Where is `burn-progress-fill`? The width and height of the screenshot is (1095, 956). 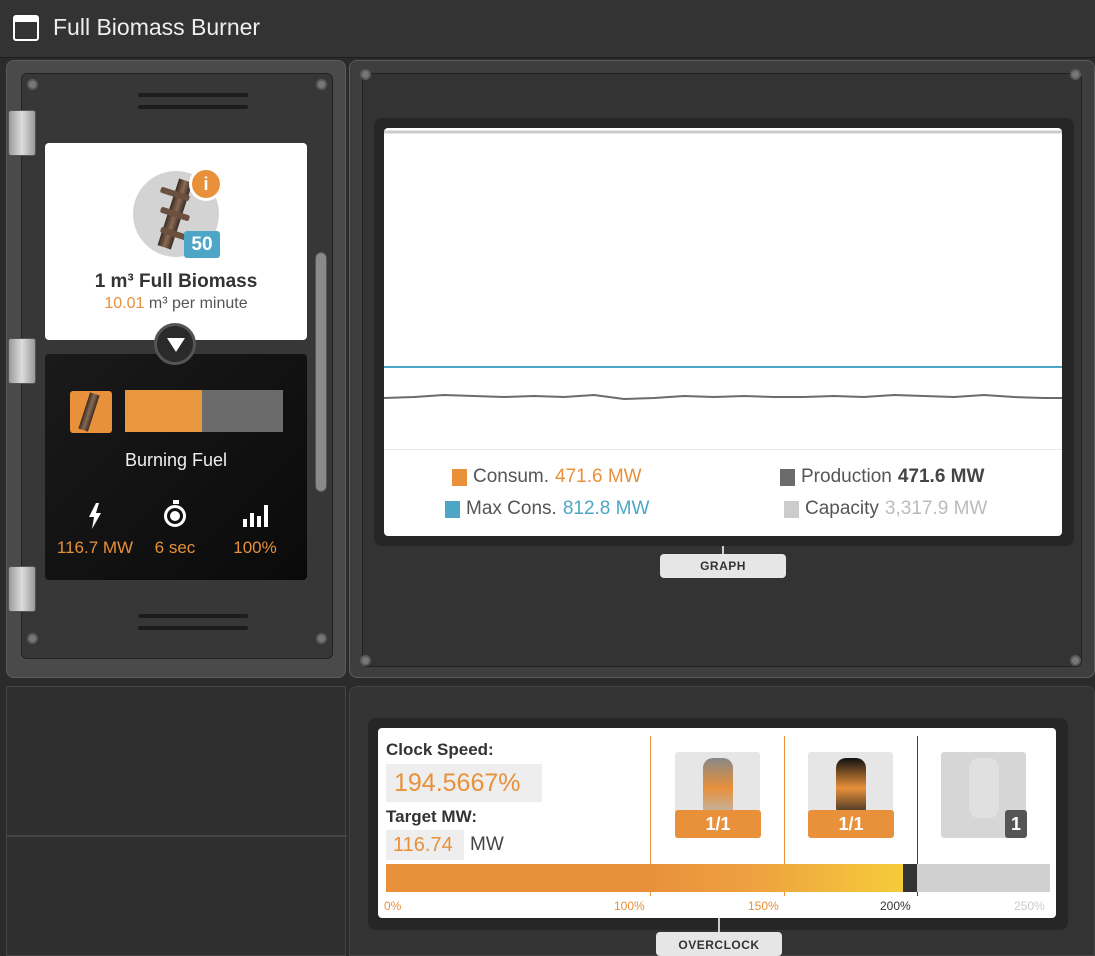
burn-progress-fill is located at coordinates (164, 411).